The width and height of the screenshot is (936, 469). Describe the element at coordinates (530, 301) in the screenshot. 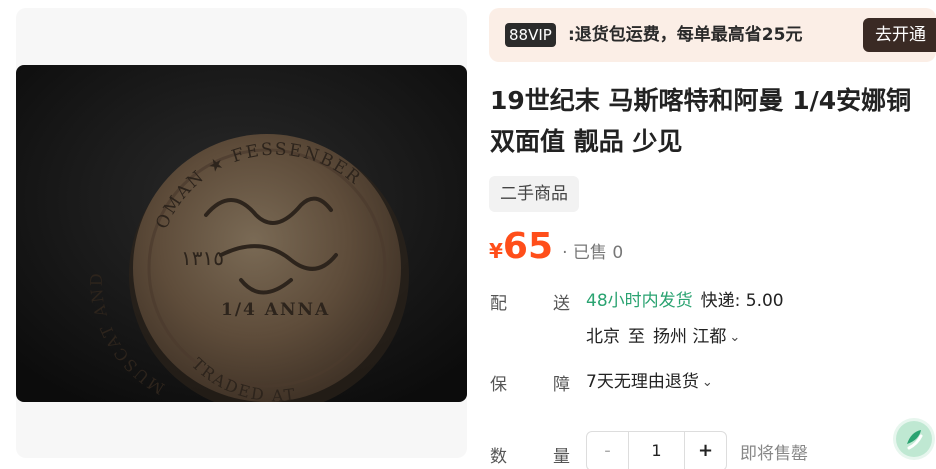

I see `delivery-label: 配 送` at that location.